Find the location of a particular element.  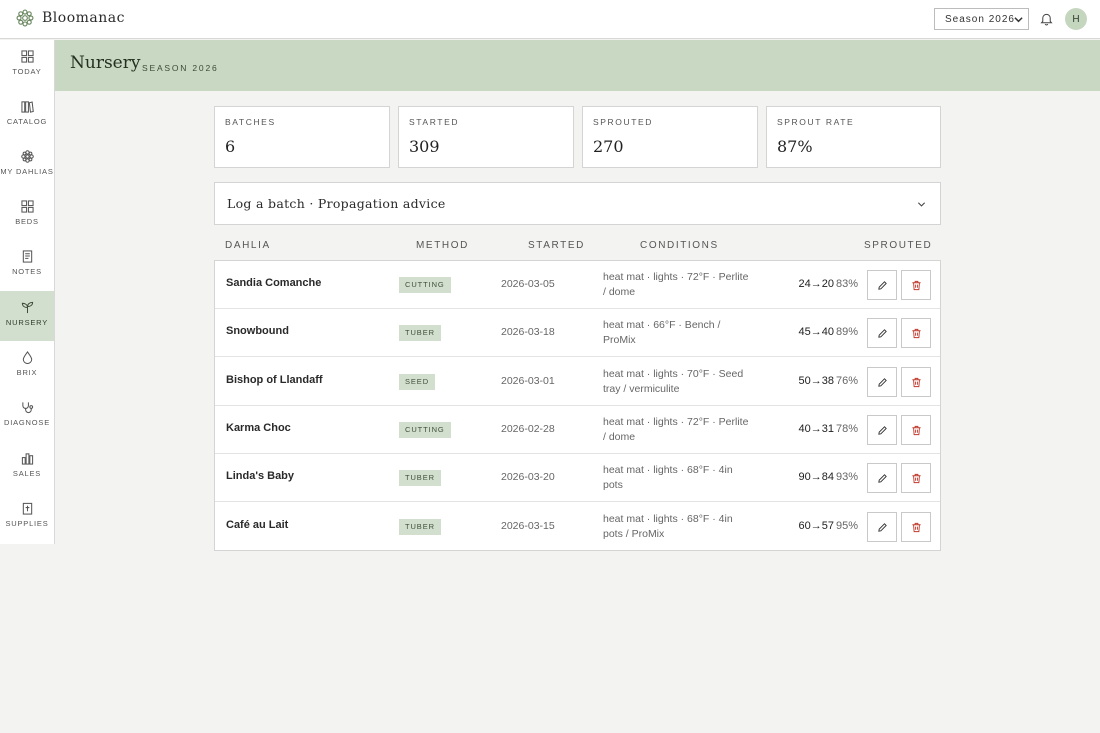

sidebar-item-notes: NOTES is located at coordinates (27, 265).